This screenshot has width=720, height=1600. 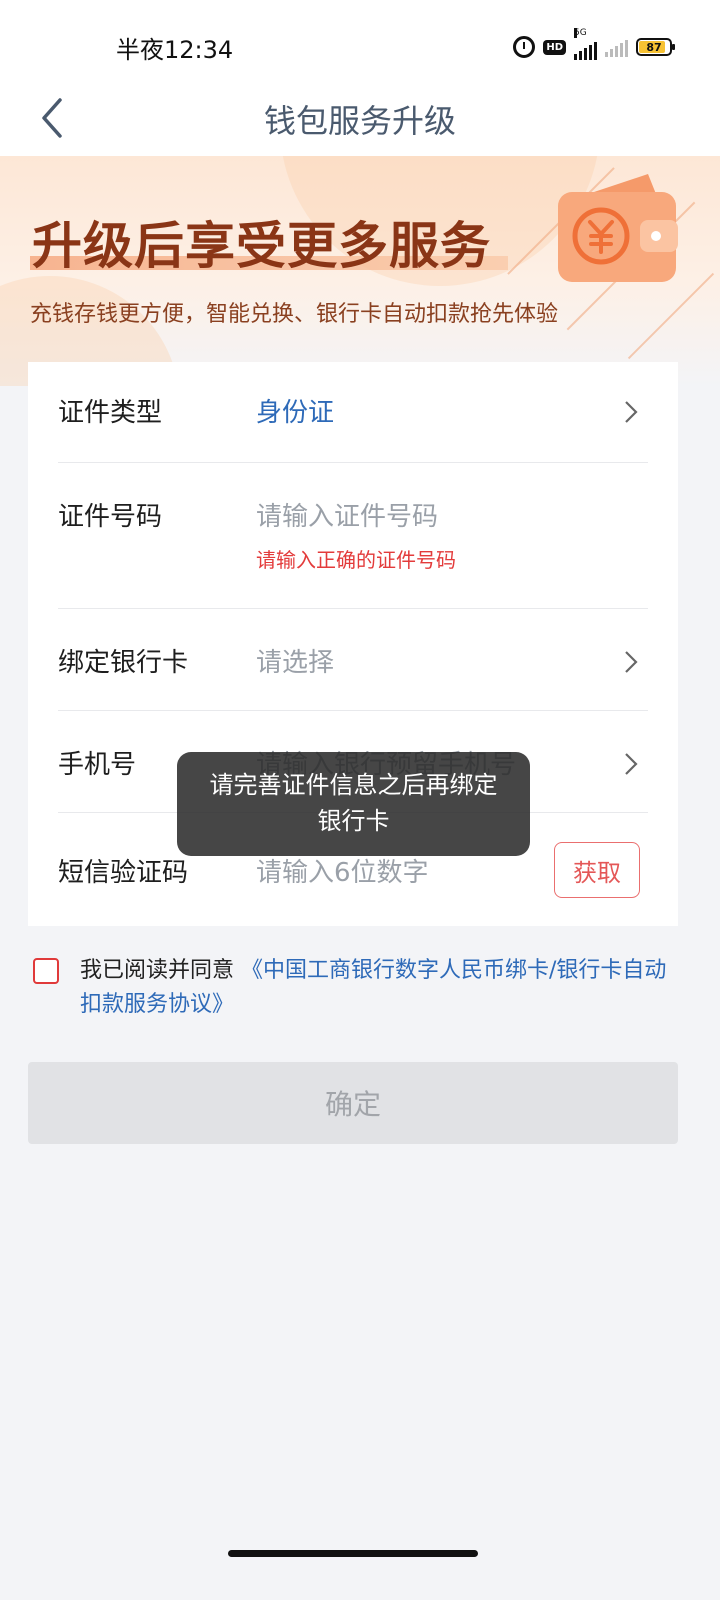 What do you see at coordinates (353, 1553) in the screenshot?
I see `home-indicator` at bounding box center [353, 1553].